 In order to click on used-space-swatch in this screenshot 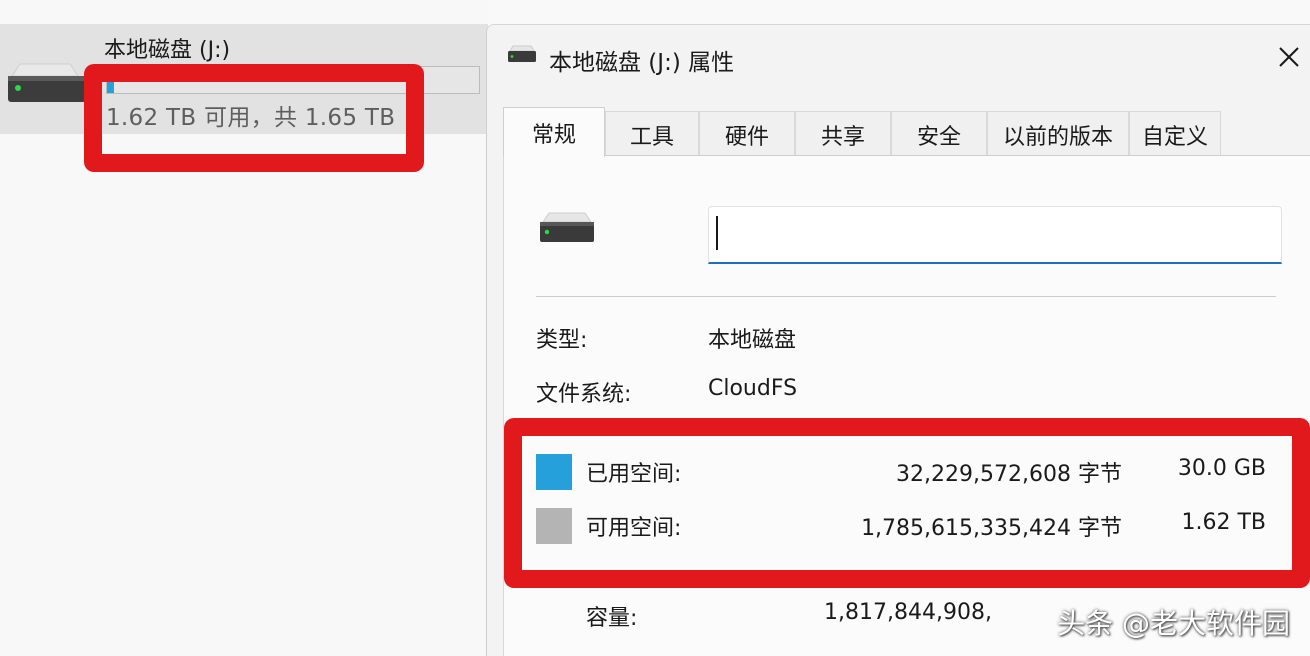, I will do `click(554, 472)`.